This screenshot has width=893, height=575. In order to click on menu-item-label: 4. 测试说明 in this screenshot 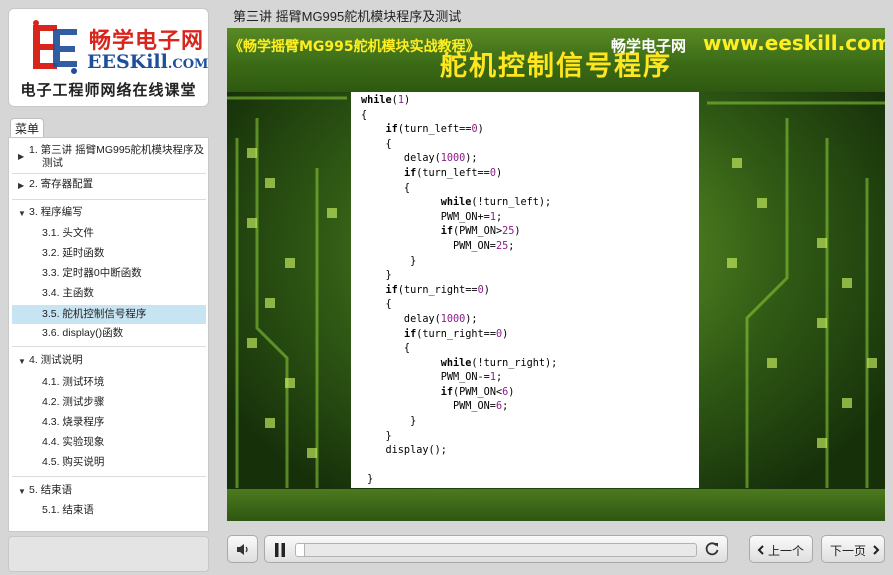, I will do `click(56, 360)`.